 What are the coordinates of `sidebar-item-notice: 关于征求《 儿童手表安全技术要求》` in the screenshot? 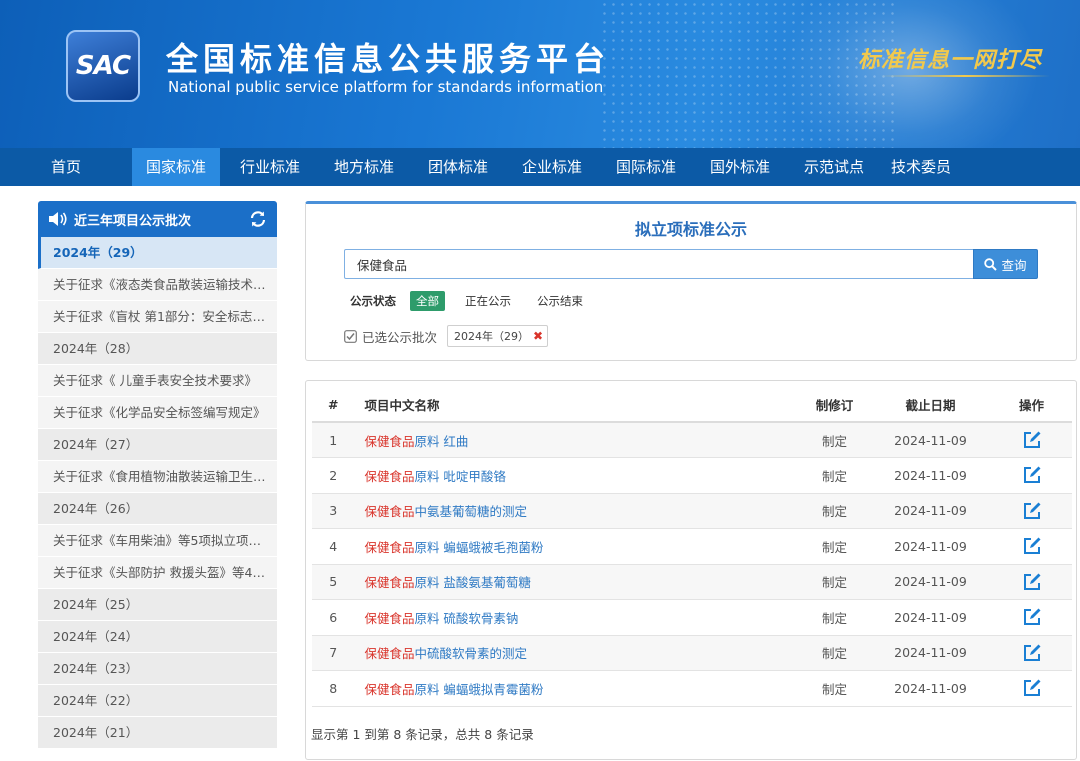 It's located at (157, 381).